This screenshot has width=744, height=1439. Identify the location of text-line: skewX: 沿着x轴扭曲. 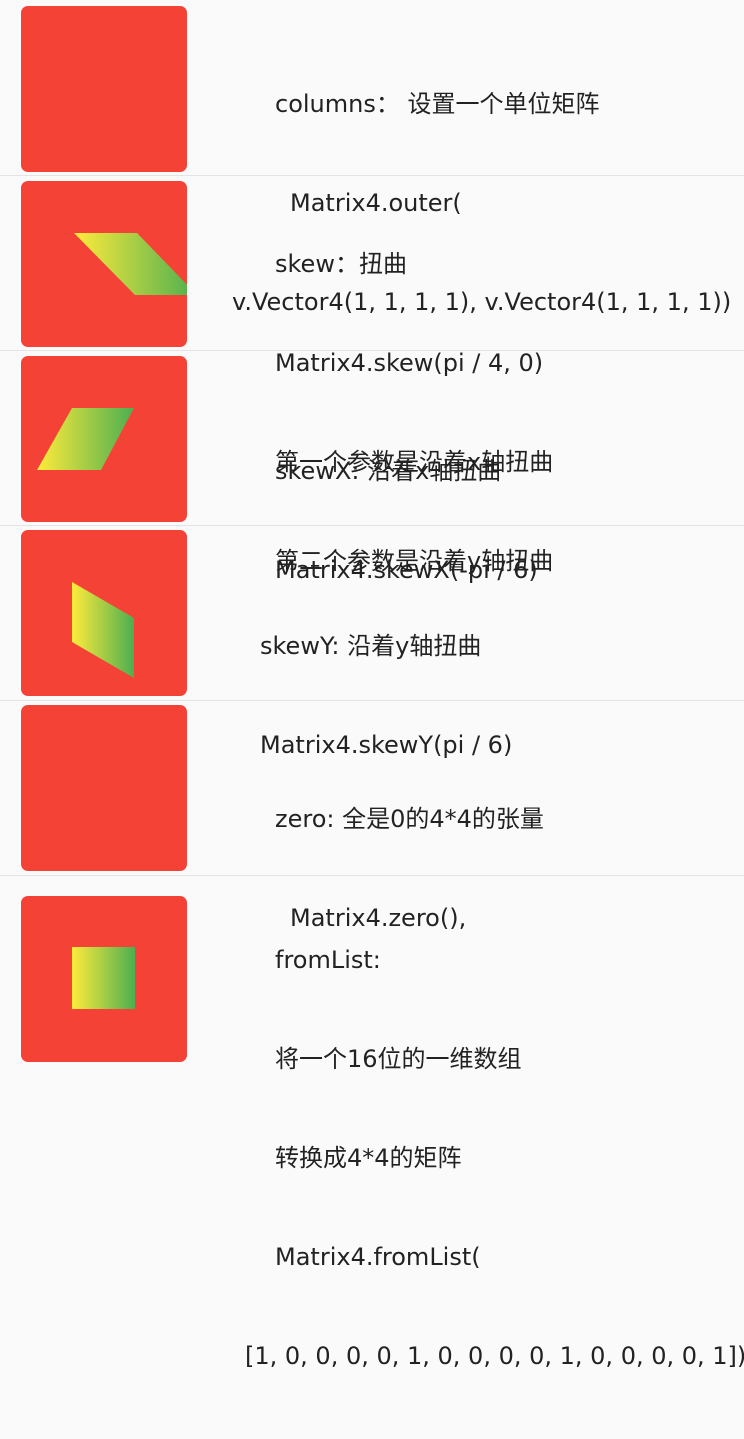
(388, 471).